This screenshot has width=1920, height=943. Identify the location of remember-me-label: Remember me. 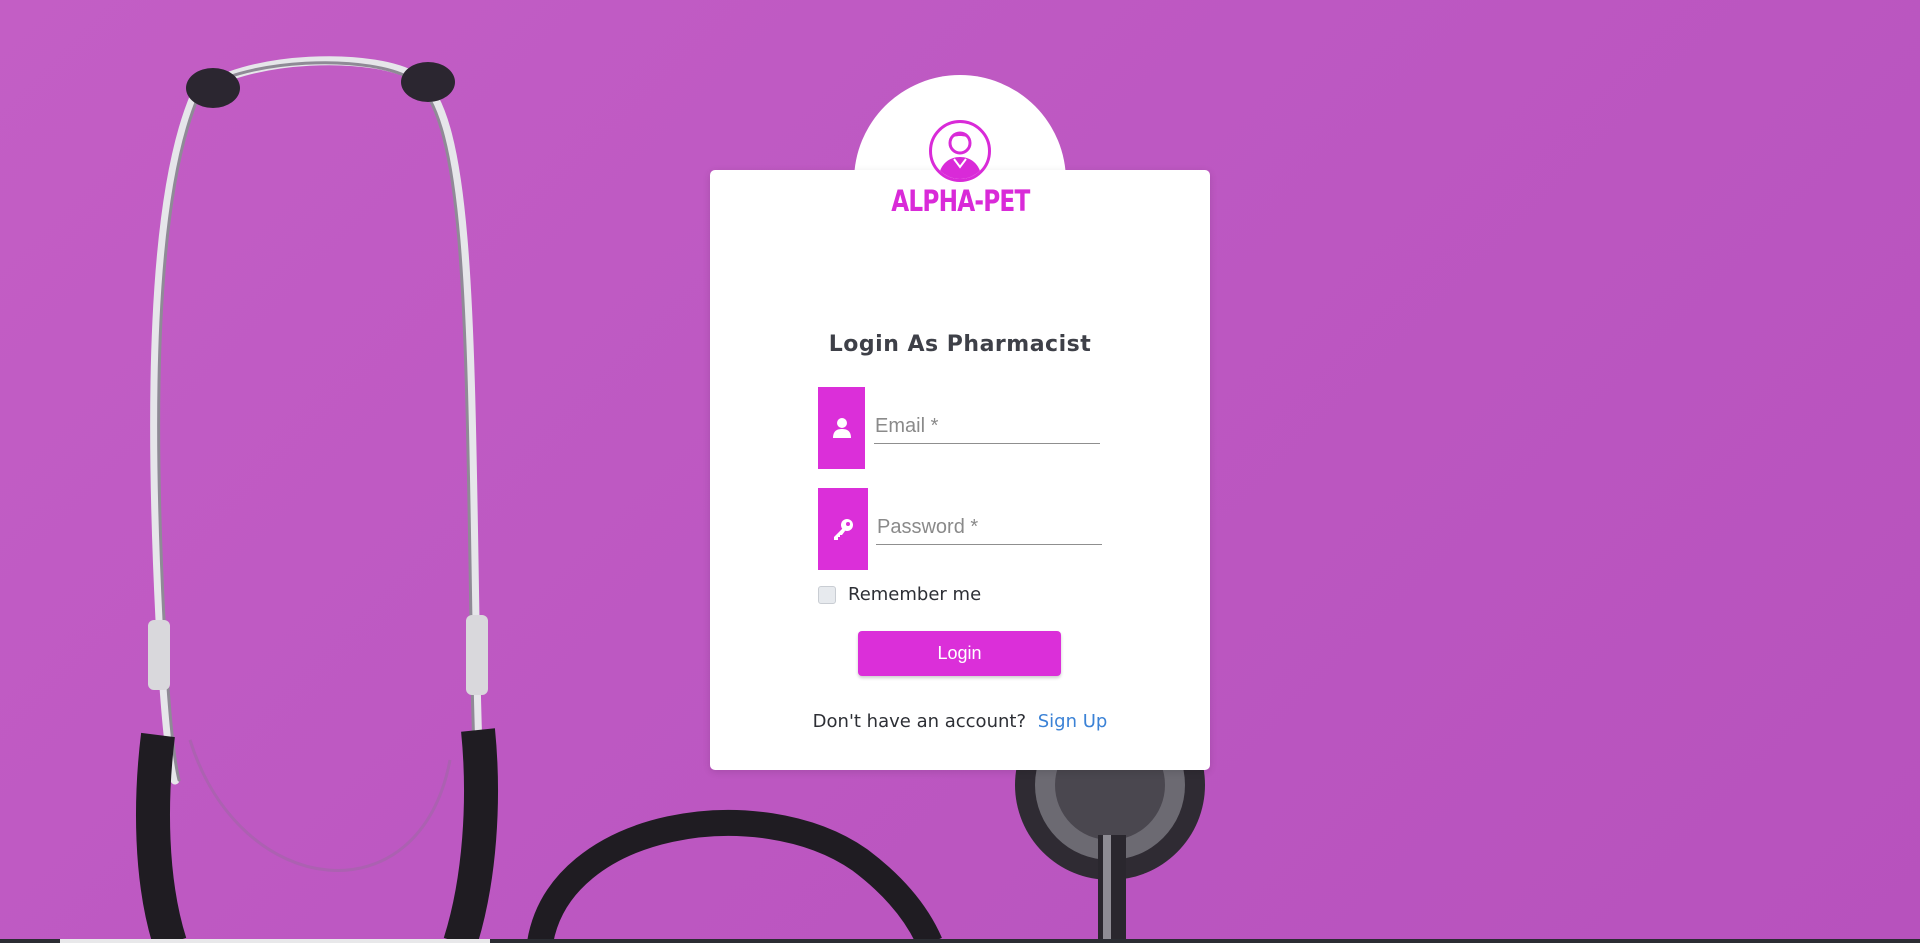
(914, 594).